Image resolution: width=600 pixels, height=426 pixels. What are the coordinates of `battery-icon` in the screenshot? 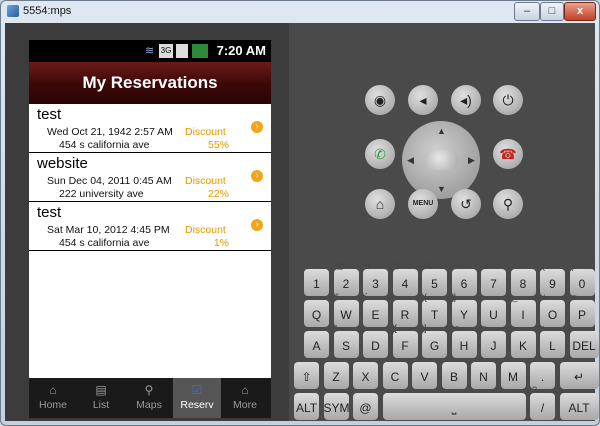 It's located at (200, 51).